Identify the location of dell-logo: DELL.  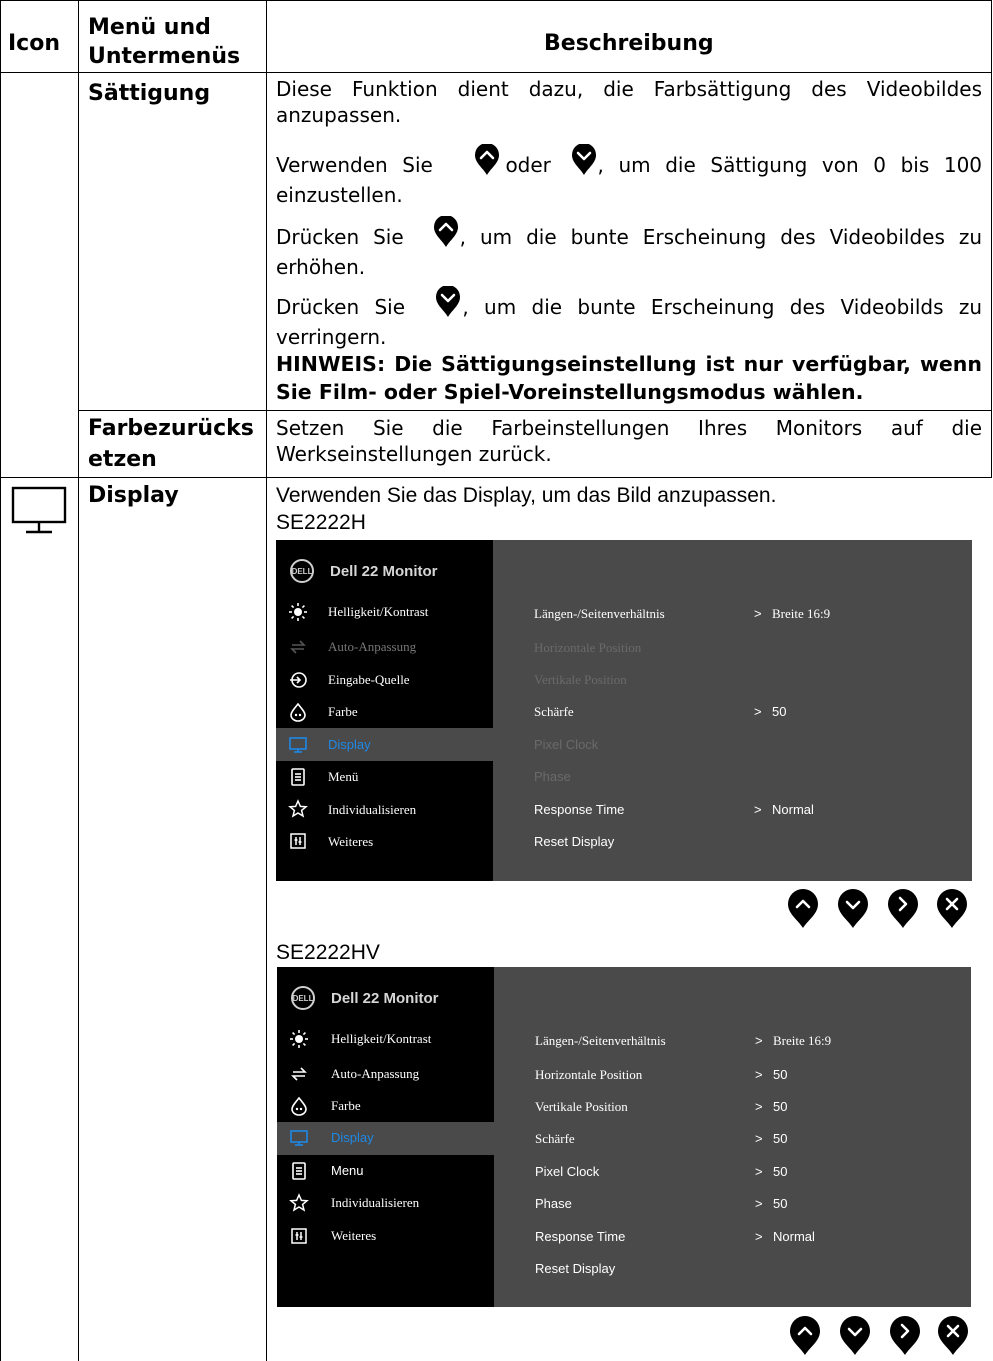
(303, 998).